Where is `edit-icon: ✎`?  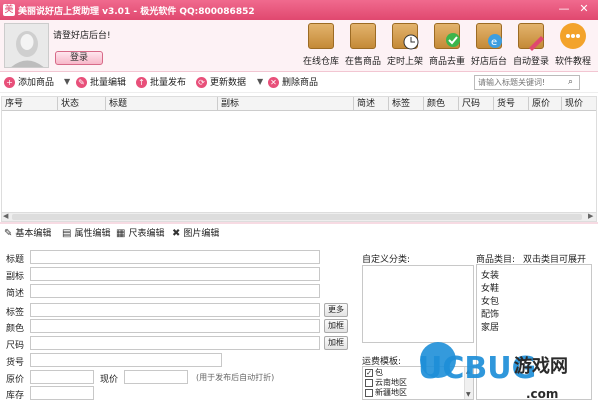
edit-icon: ✎ is located at coordinates (81, 82).